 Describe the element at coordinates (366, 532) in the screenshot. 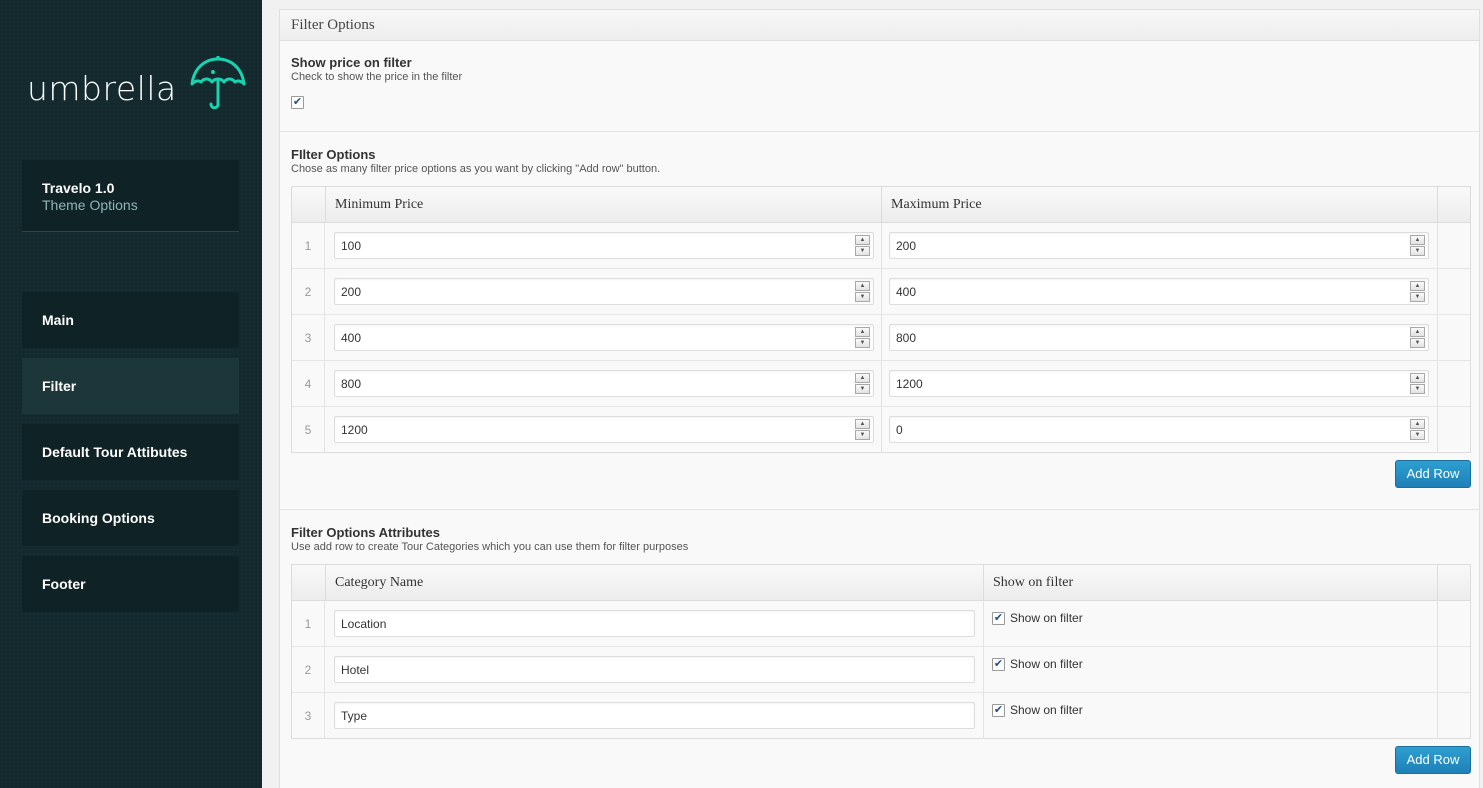

I see `attributes-title: Filter Options Attributes` at that location.